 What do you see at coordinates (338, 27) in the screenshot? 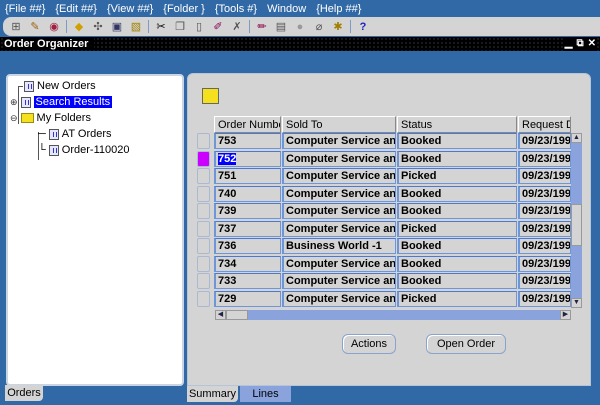
I see `folder-tools-icon: ✱` at bounding box center [338, 27].